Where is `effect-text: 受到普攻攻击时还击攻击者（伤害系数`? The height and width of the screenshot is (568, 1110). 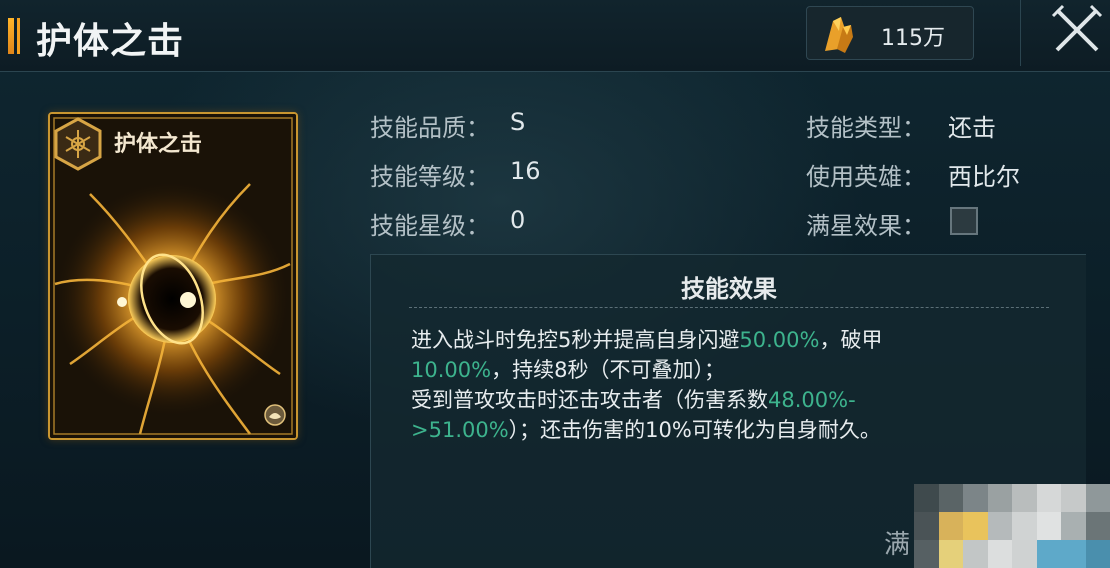
effect-text: 受到普攻攻击时还击攻击者（伤害系数 is located at coordinates (589, 400).